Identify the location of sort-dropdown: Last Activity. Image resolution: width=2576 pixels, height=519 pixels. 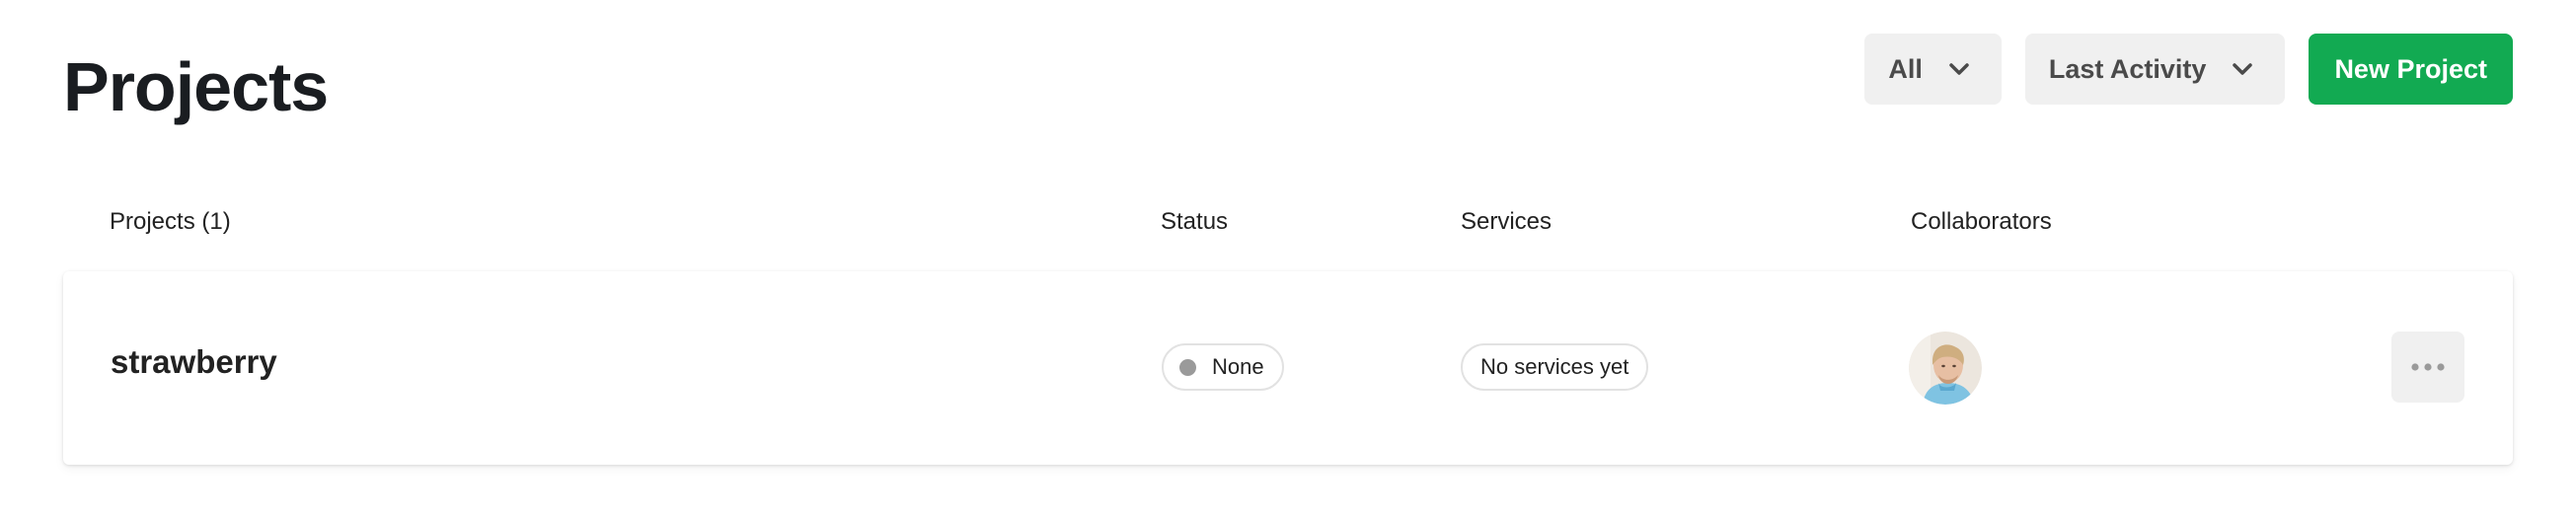
(2155, 69).